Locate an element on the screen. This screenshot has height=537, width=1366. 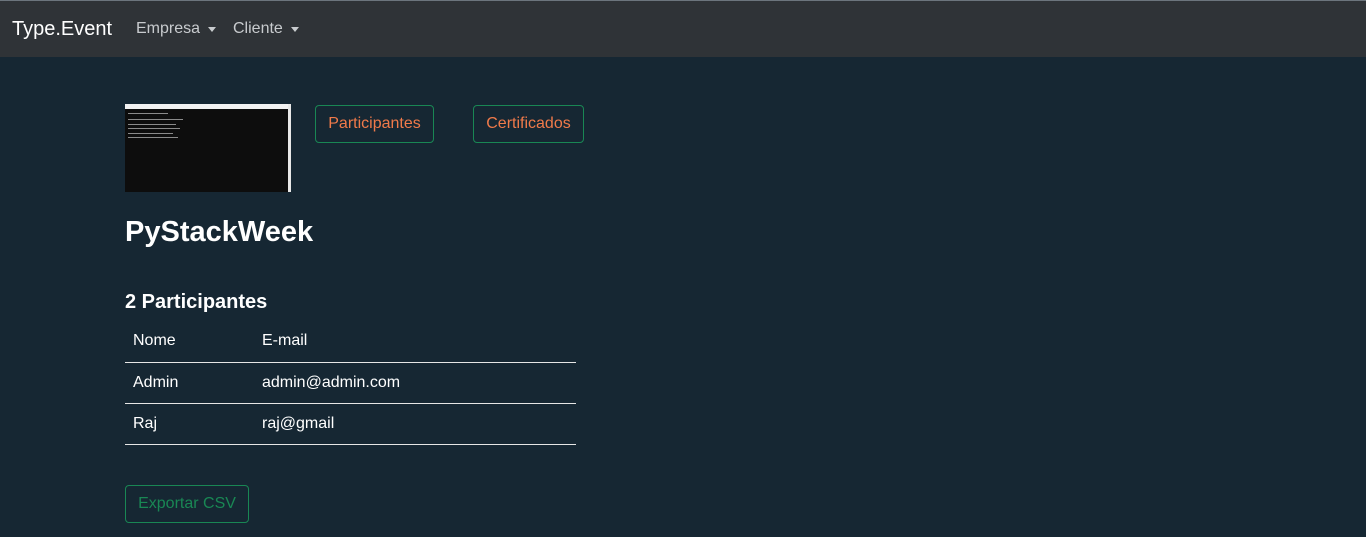
top-navbar: Type.Event Empresa Cliente is located at coordinates (683, 28).